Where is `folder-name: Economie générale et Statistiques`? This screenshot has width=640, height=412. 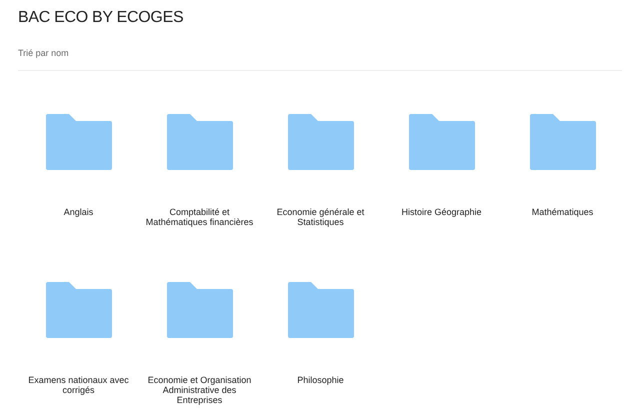
folder-name: Economie générale et Statistiques is located at coordinates (320, 217).